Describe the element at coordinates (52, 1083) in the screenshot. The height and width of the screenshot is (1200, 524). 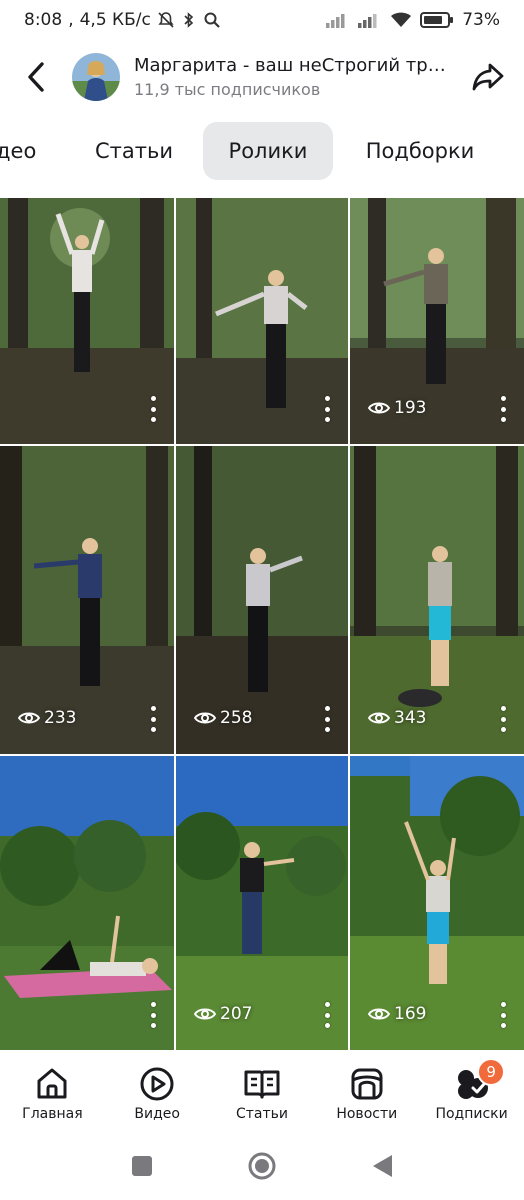
I see `home-icon` at that location.